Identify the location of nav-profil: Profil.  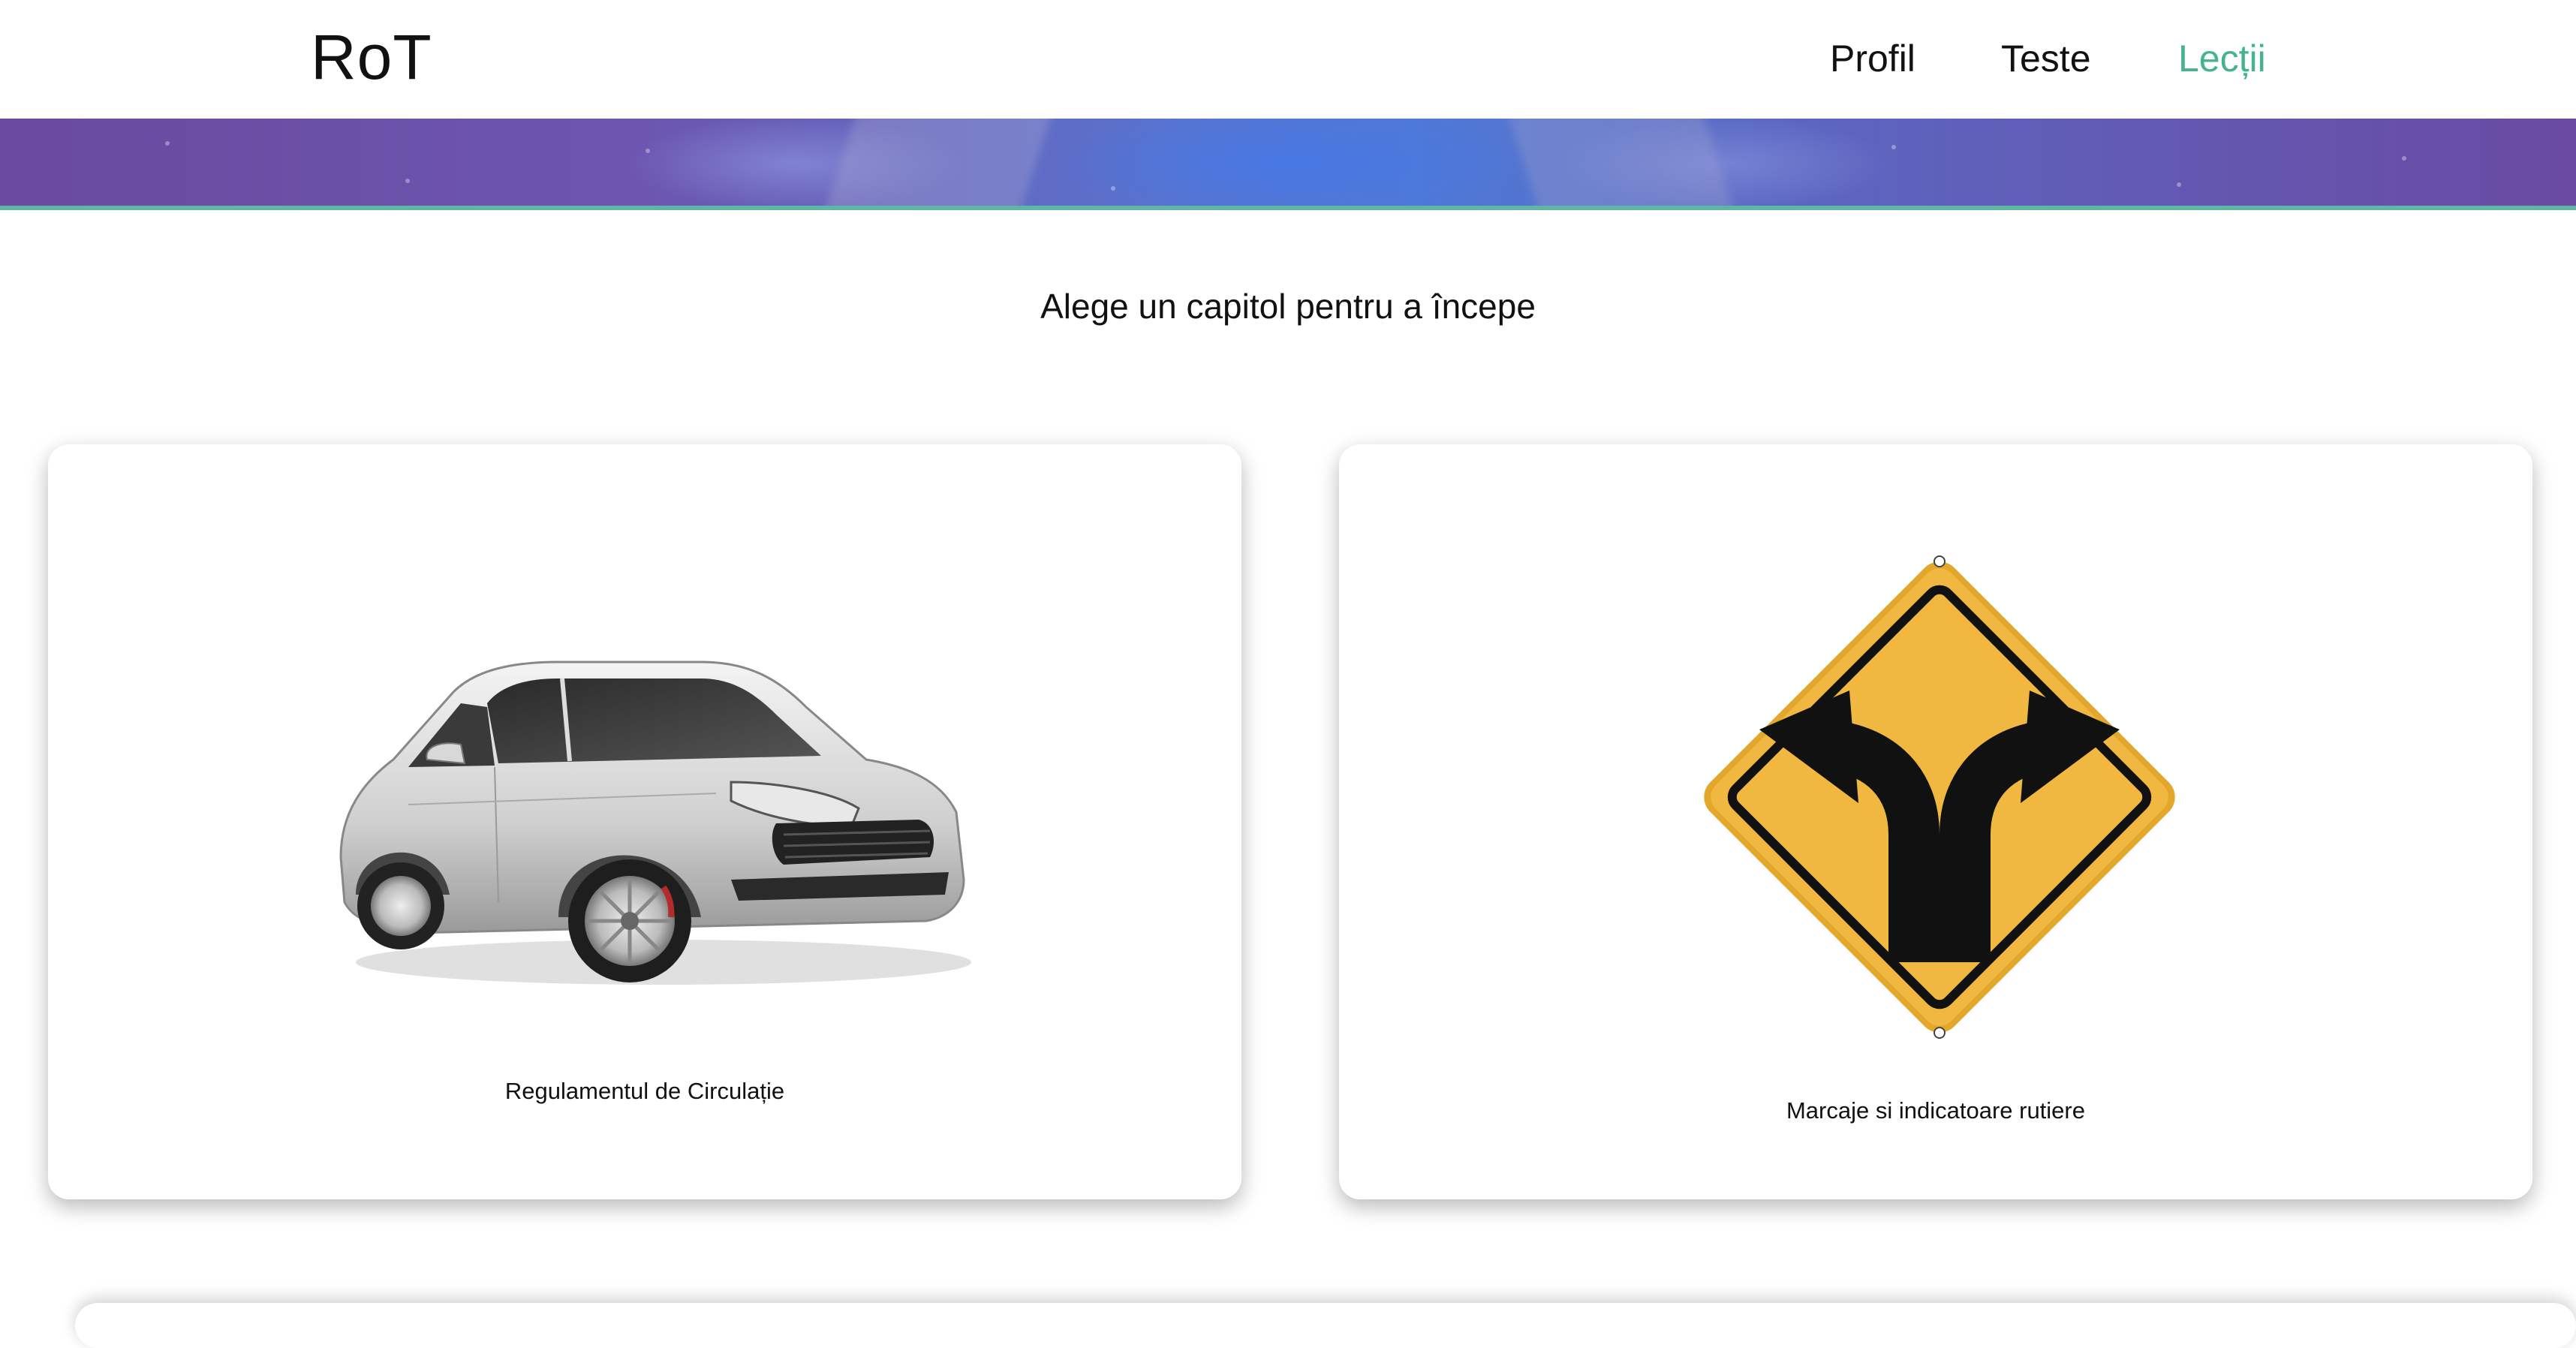
(1873, 59).